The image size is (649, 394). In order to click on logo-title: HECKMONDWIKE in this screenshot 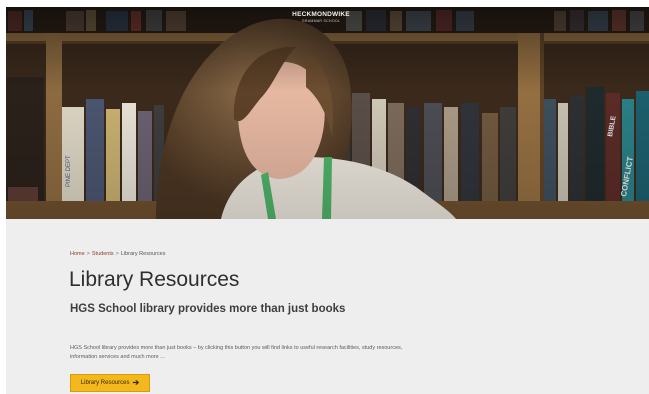, I will do `click(321, 14)`.